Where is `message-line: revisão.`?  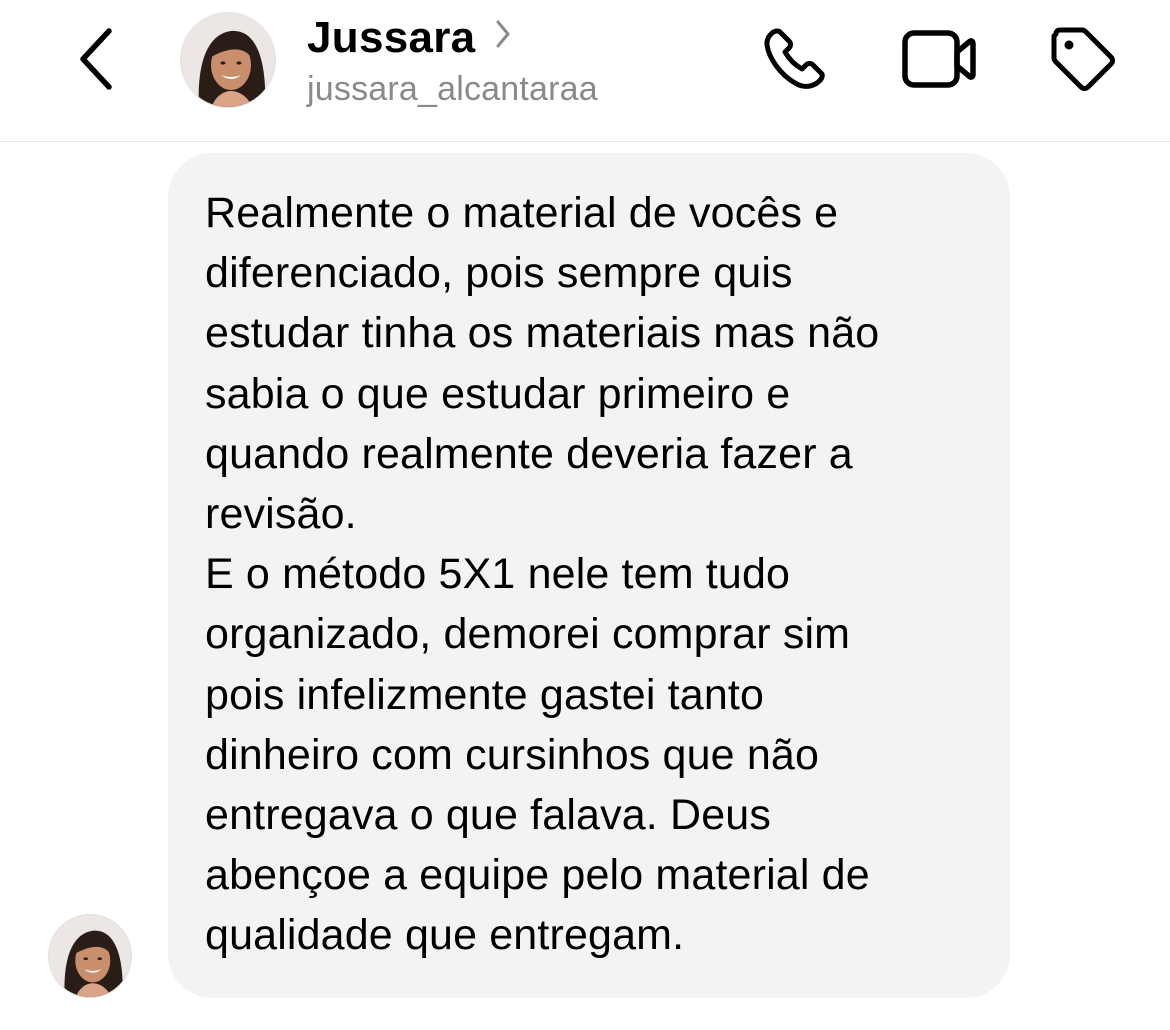 message-line: revisão. is located at coordinates (281, 514).